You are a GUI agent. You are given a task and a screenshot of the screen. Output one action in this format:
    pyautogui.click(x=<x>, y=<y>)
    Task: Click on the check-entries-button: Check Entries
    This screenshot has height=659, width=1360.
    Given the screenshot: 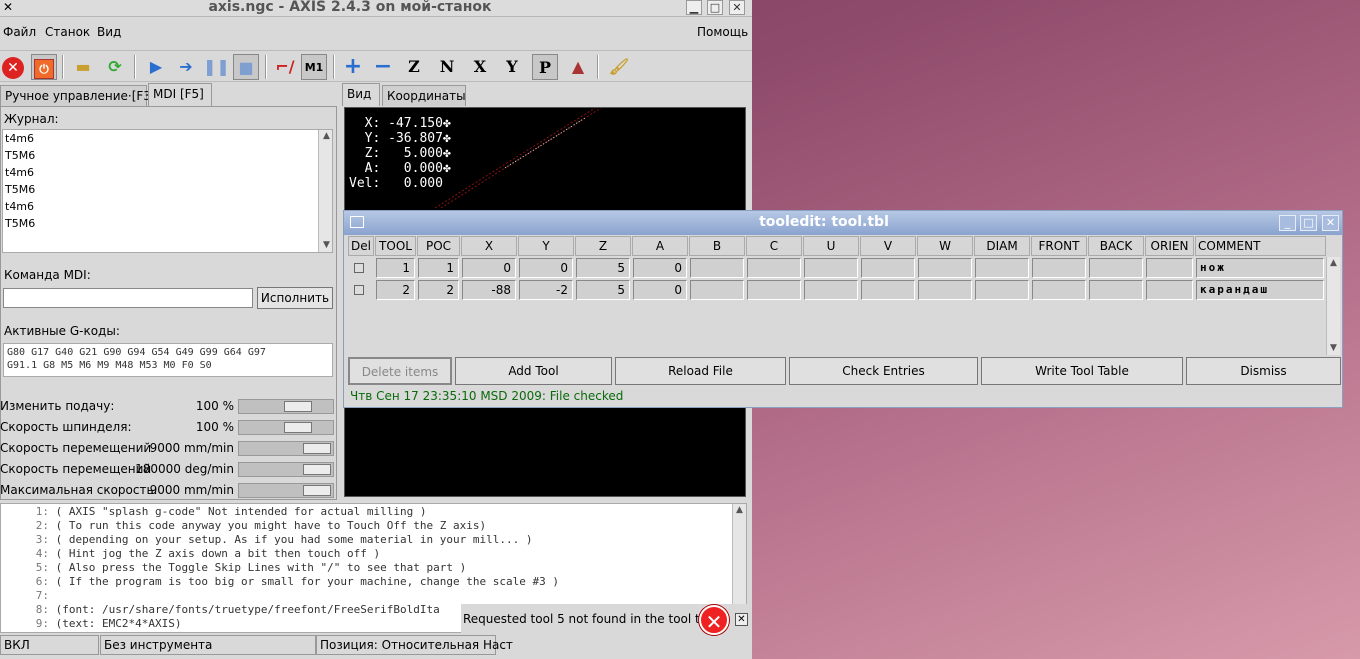 What is the action you would take?
    pyautogui.click(x=883, y=371)
    